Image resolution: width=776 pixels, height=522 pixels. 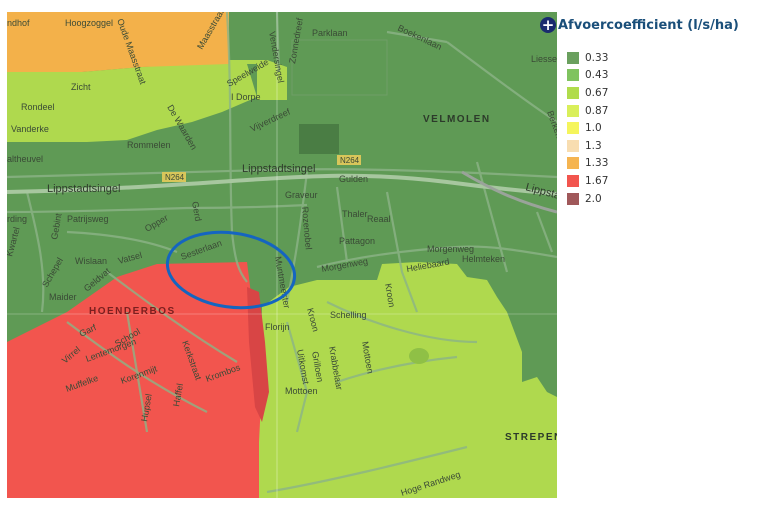 What do you see at coordinates (348, 315) in the screenshot?
I see `label-schelling: Schelling` at bounding box center [348, 315].